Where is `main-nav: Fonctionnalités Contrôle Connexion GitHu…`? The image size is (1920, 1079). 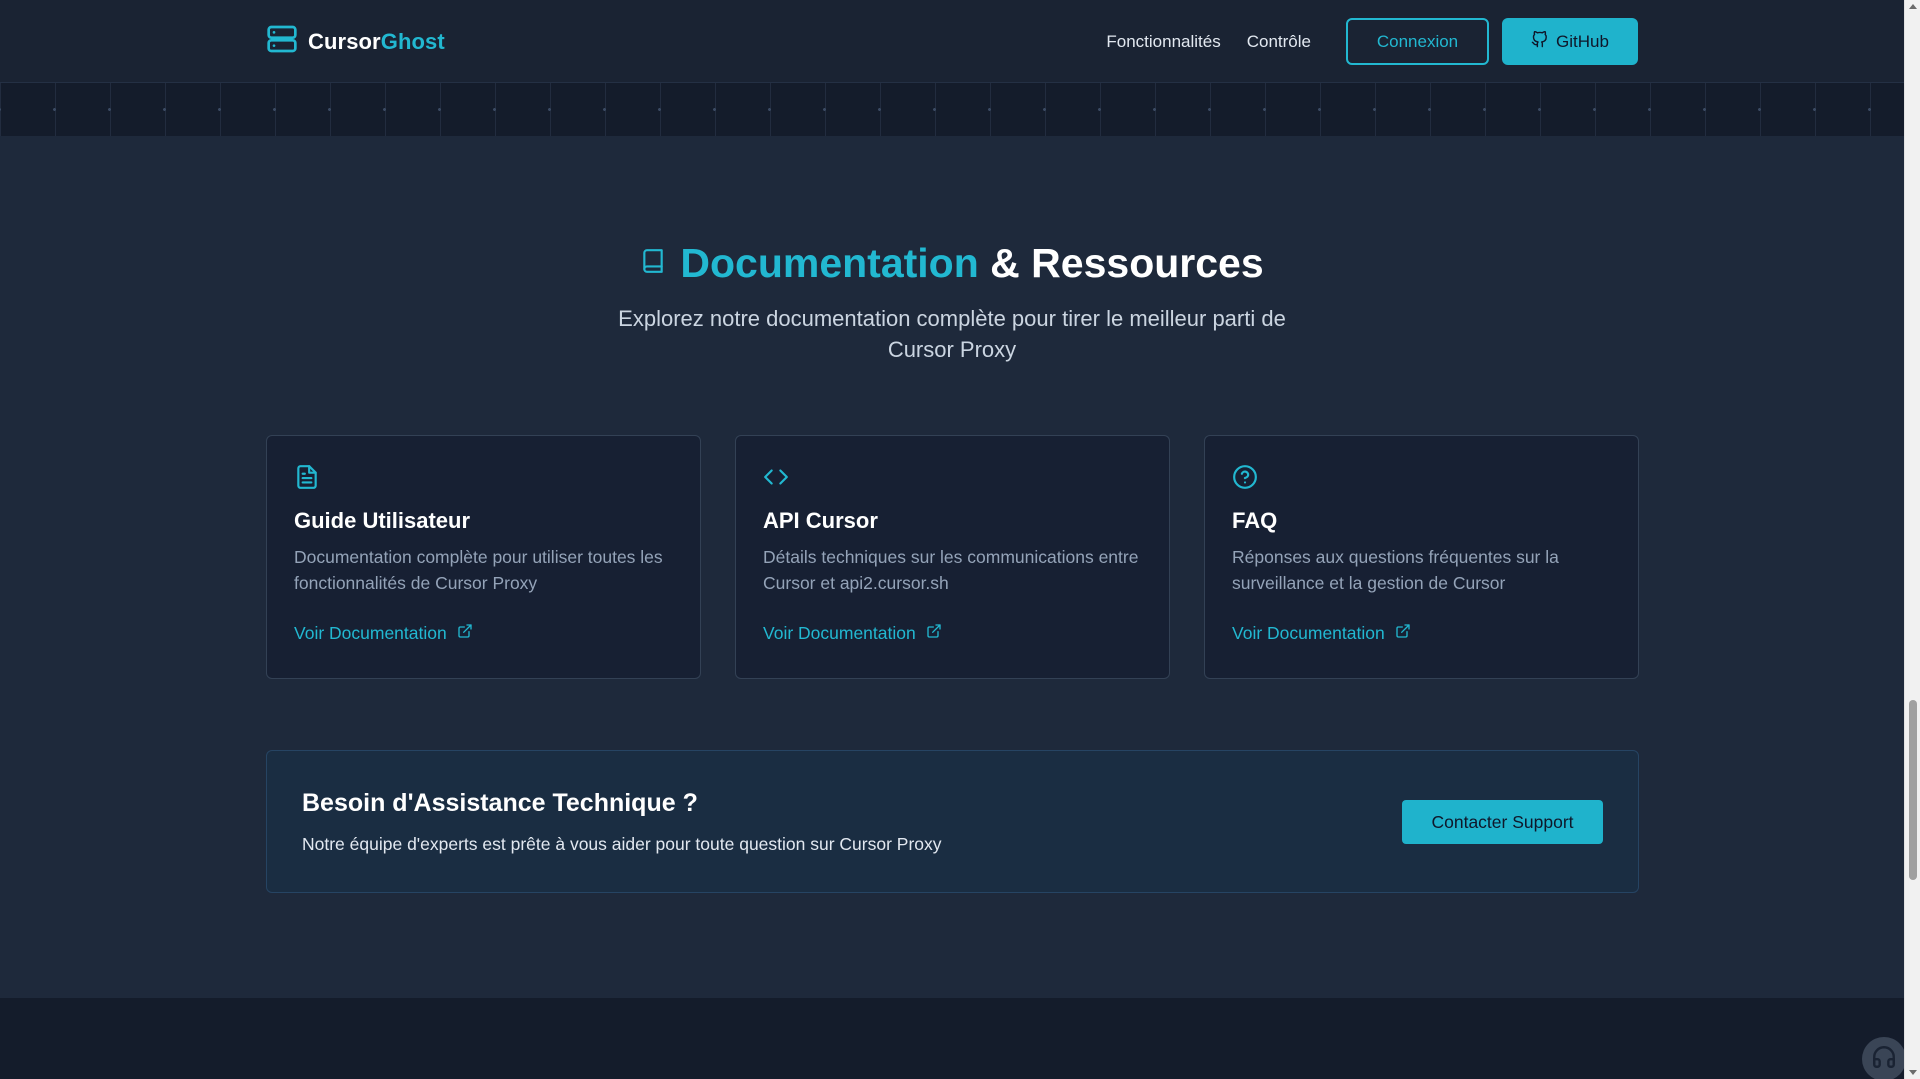 main-nav: Fonctionnalités Contrôle Connexion GitHu… is located at coordinates (1372, 41).